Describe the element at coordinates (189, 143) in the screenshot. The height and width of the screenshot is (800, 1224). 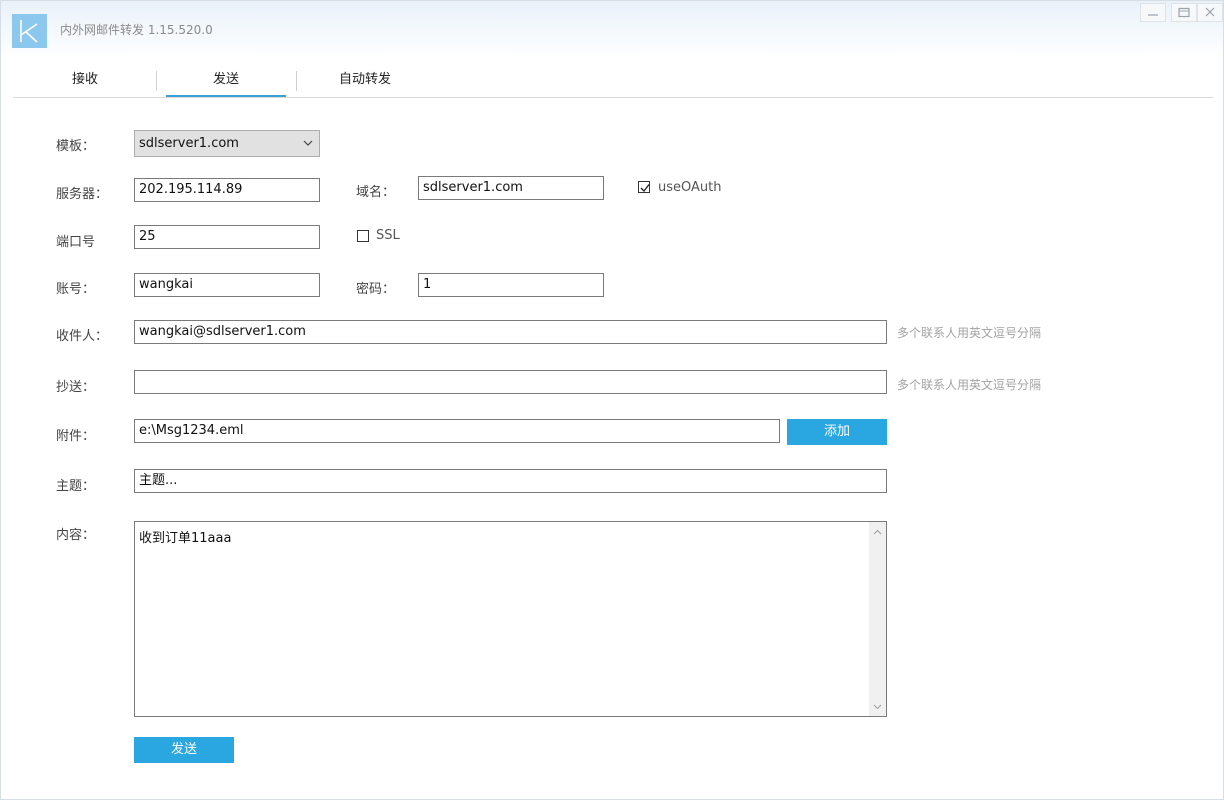
I see `template-select-value: sdlserver1.com` at that location.